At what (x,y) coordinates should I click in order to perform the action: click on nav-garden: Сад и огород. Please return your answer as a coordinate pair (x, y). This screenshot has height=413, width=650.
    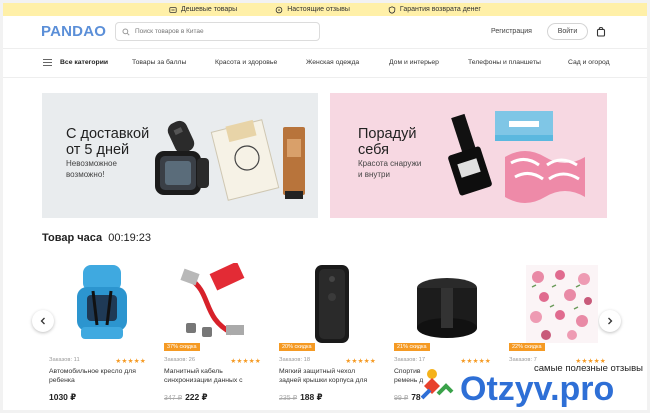
    Looking at the image, I should click on (589, 62).